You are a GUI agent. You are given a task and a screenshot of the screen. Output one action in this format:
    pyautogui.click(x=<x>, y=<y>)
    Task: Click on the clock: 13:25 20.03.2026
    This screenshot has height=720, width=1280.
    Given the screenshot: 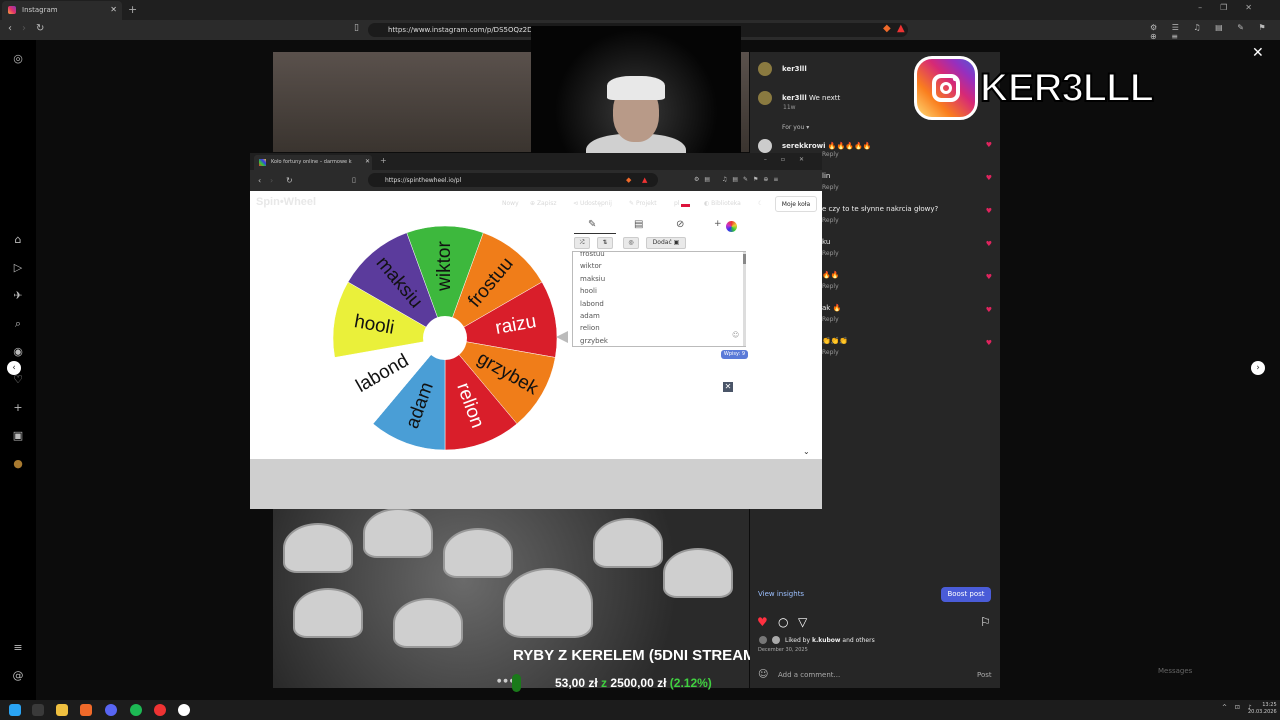 What is the action you would take?
    pyautogui.click(x=1262, y=709)
    